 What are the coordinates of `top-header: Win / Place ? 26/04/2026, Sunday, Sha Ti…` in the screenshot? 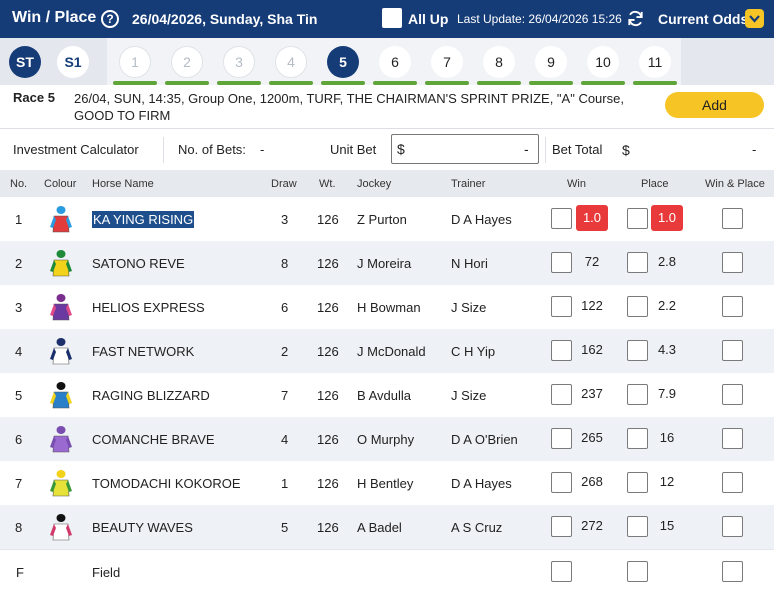 It's located at (387, 19).